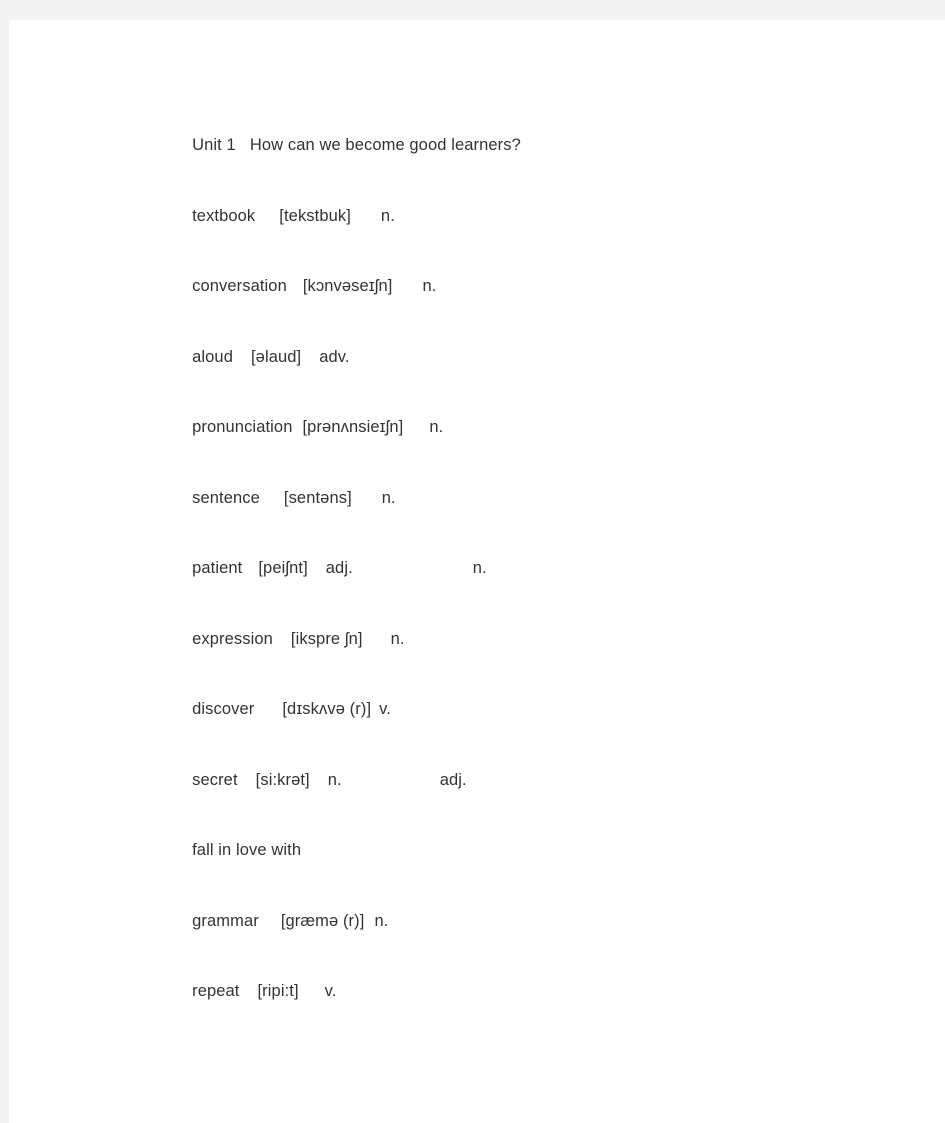 This screenshot has width=945, height=1123. I want to click on vocab-phonetic: [dɪskʌvə (r)], so click(327, 709).